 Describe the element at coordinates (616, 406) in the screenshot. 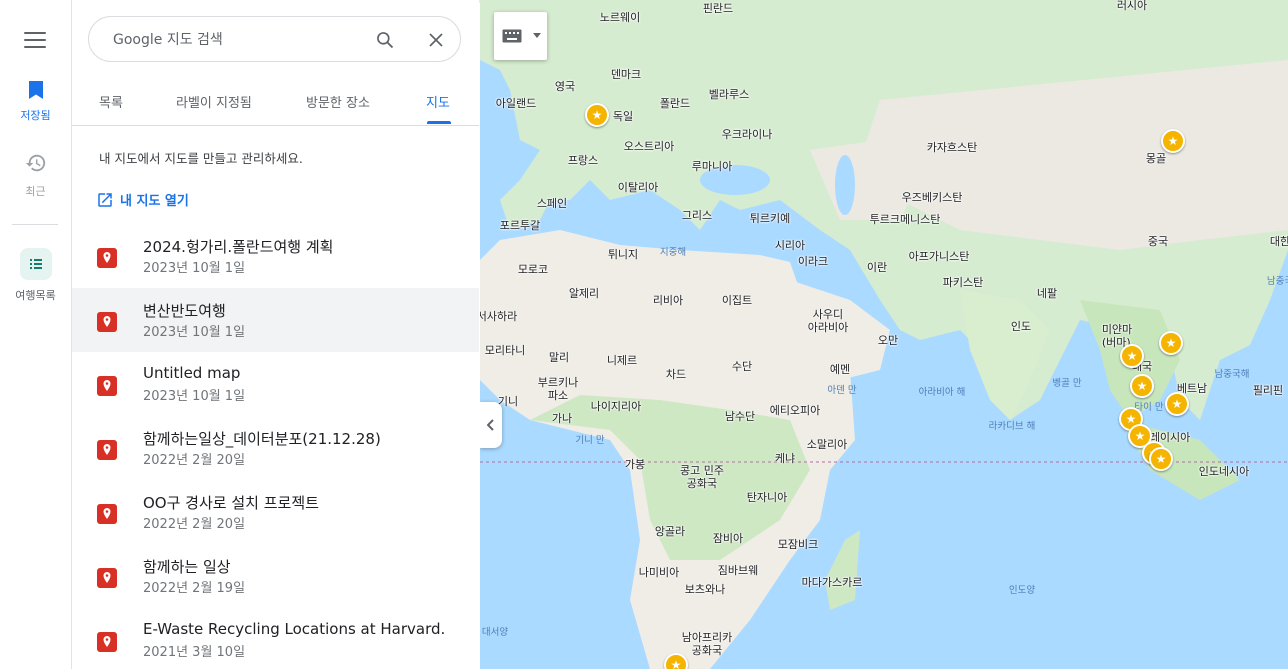

I see `map-label: 나이지리아` at that location.